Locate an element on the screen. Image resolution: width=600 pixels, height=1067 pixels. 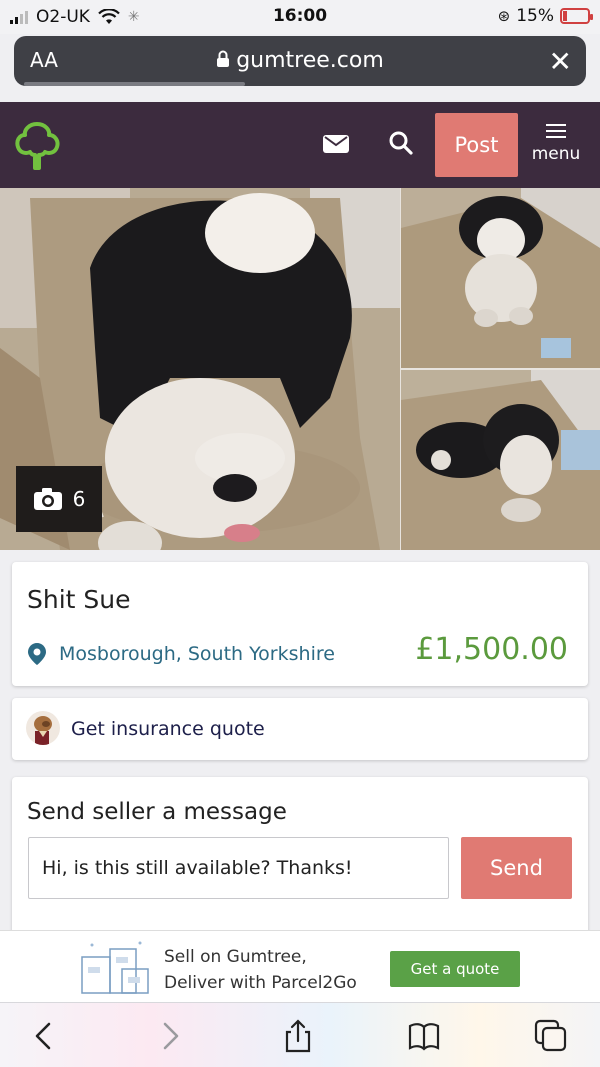
listing-price: £1,500.00 is located at coordinates (491, 649).